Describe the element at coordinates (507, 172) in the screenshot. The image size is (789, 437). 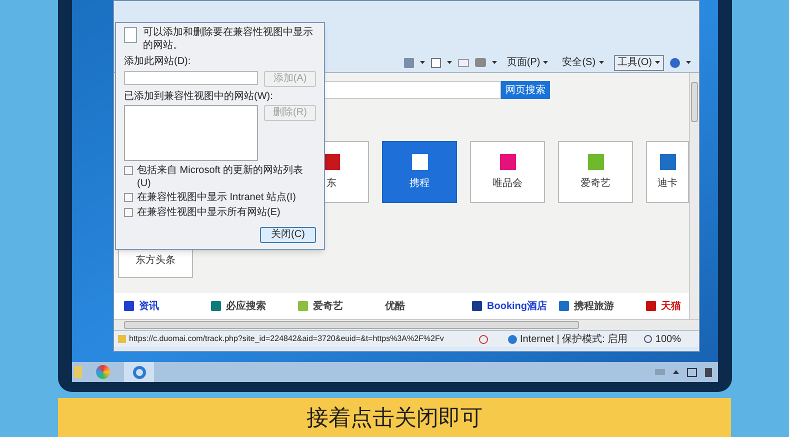
I see `site-tile: 唯品会` at that location.